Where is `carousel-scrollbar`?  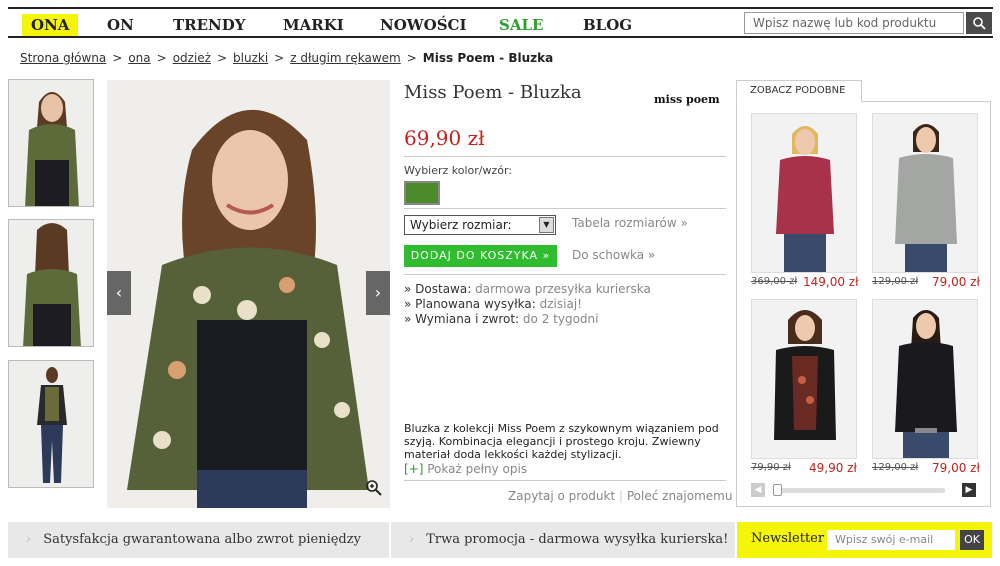
carousel-scrollbar is located at coordinates (859, 490).